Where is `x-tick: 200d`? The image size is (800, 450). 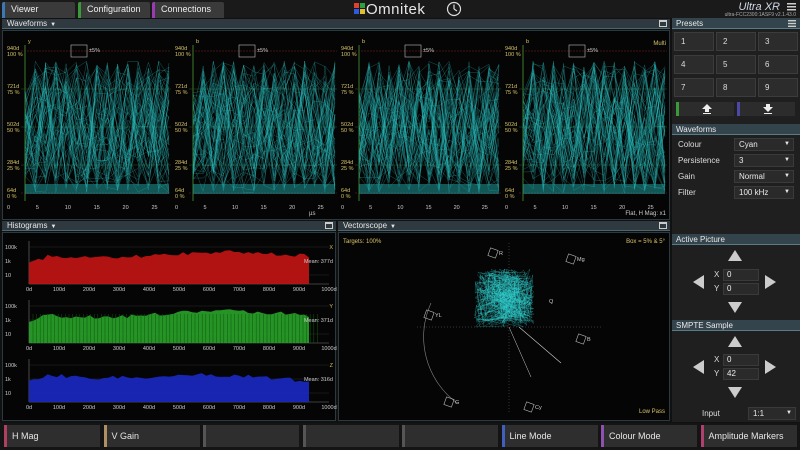 x-tick: 200d is located at coordinates (89, 349).